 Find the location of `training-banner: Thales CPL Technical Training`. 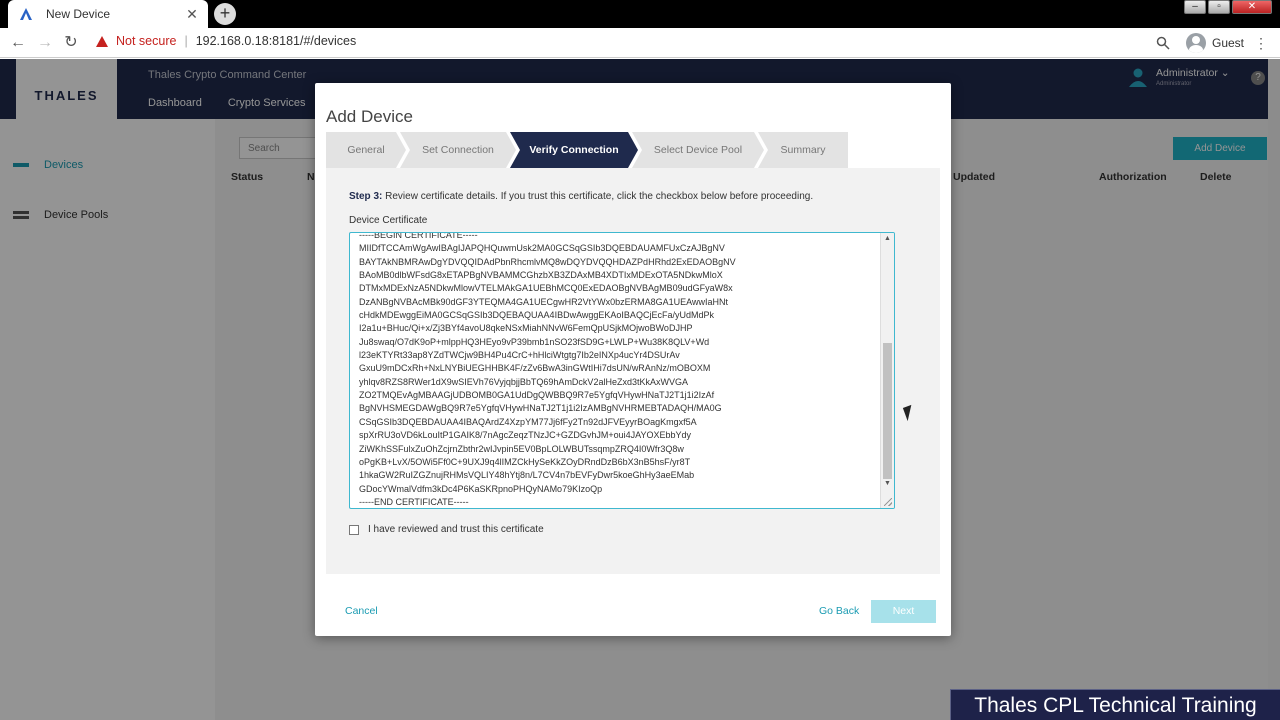

training-banner: Thales CPL Technical Training is located at coordinates (1115, 704).